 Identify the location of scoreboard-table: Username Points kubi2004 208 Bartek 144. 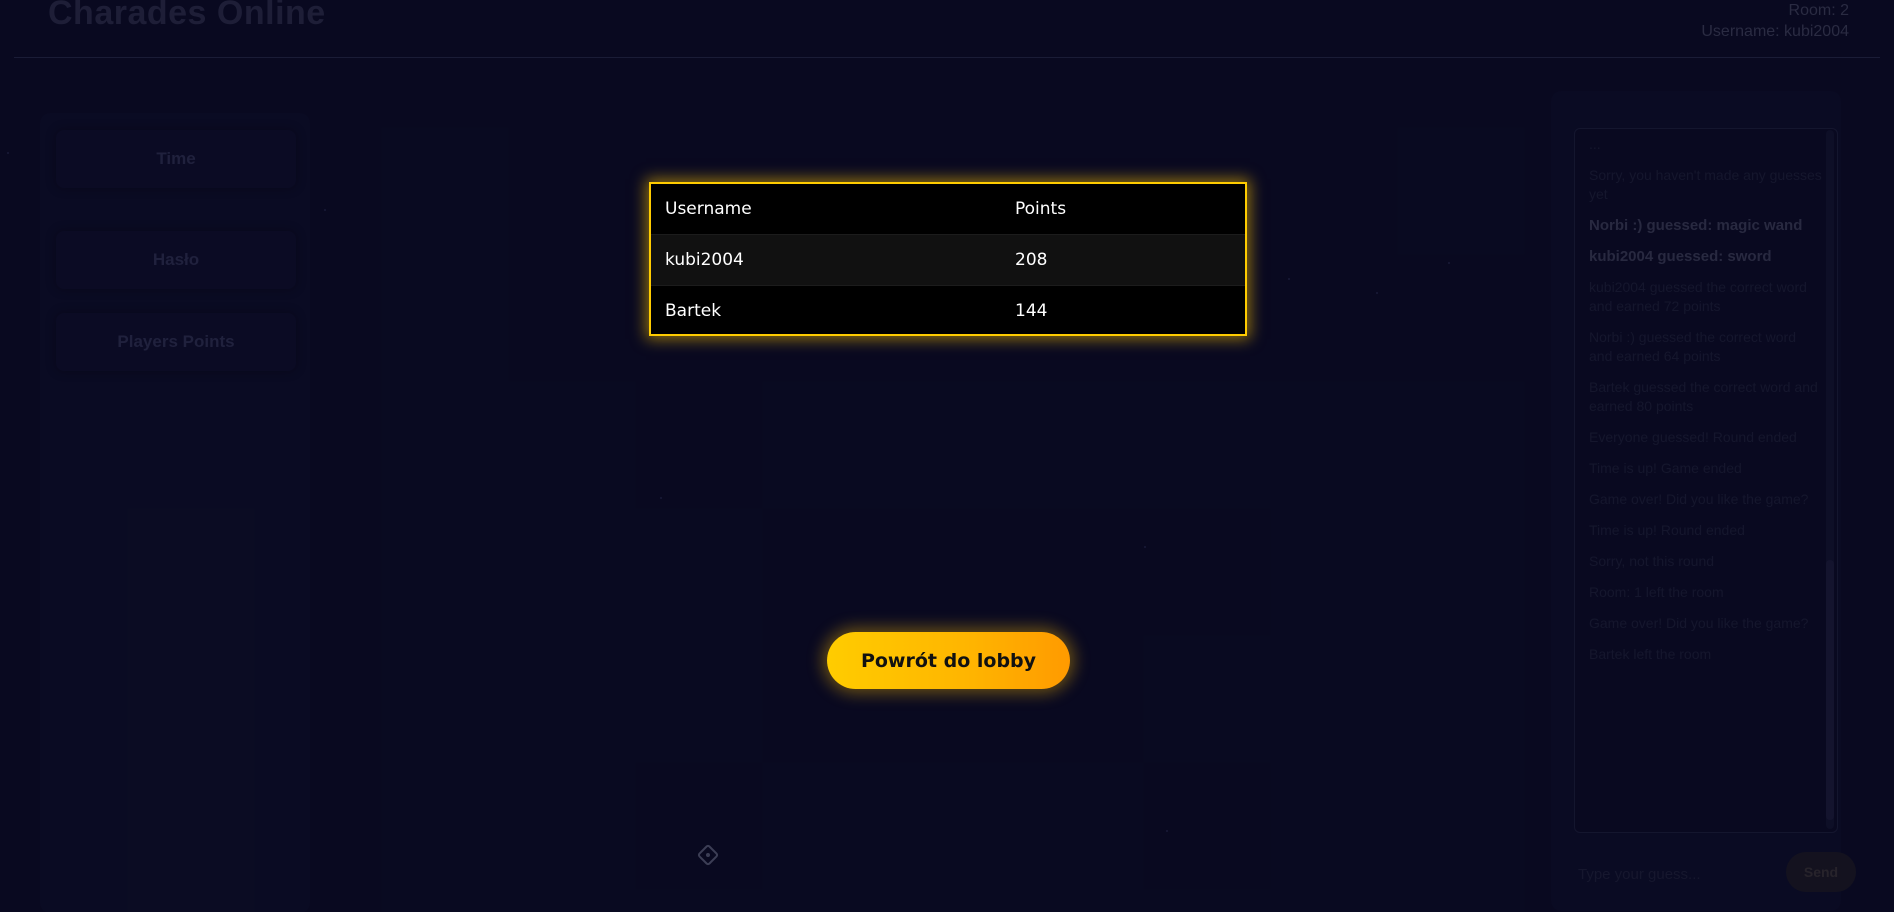
(948, 260).